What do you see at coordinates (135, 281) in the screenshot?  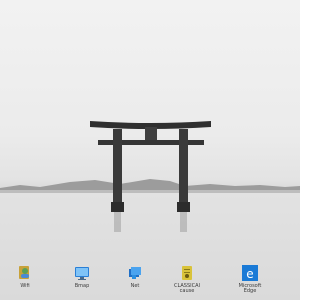 I see `desktop-icon-network: Net` at bounding box center [135, 281].